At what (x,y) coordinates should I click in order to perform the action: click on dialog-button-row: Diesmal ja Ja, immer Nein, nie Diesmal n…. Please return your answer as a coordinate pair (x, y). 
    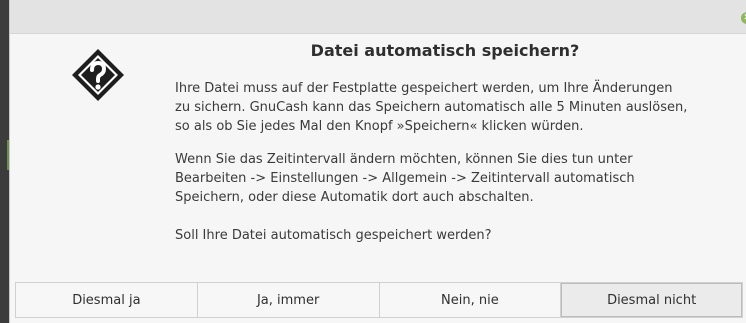
    Looking at the image, I should click on (379, 300).